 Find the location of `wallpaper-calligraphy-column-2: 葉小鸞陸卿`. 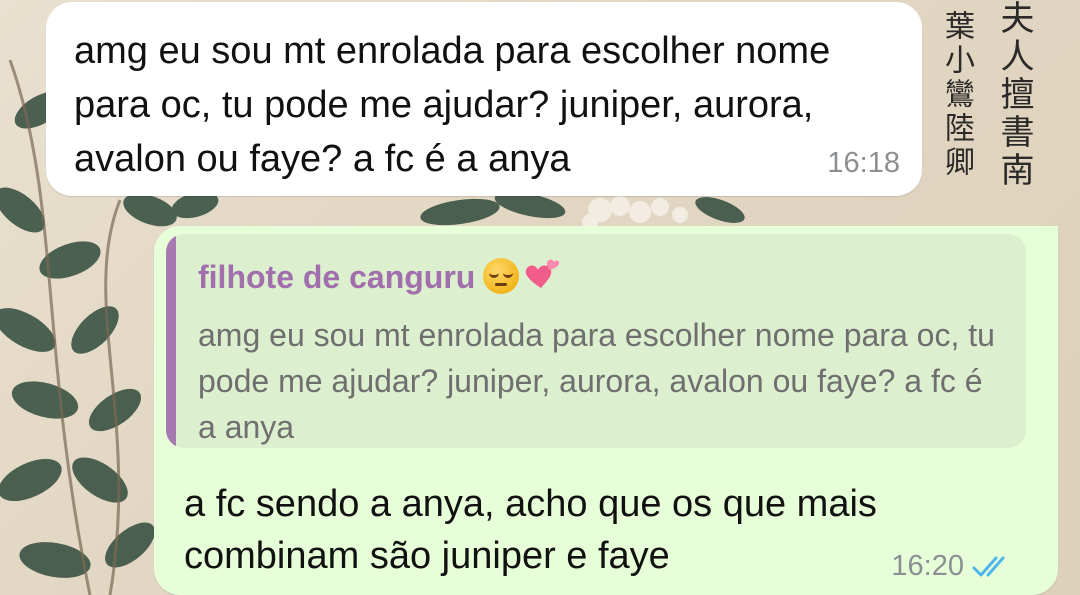

wallpaper-calligraphy-column-2: 葉小鸞陸卿 is located at coordinates (956, 95).